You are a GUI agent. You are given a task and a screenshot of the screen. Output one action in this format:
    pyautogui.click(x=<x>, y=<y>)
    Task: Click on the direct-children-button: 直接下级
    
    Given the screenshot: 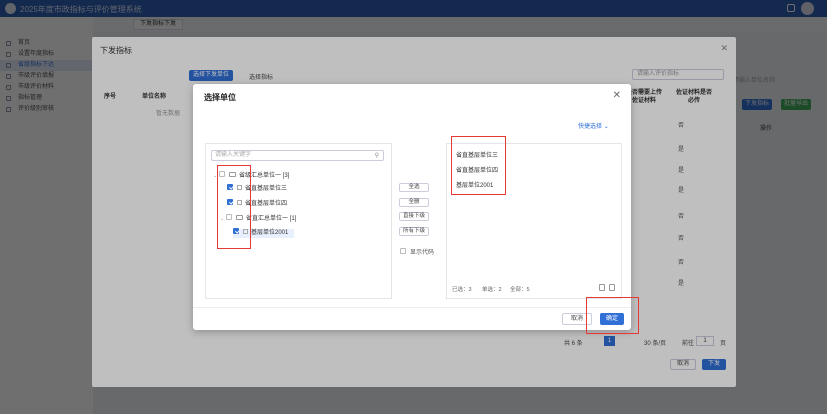 What is the action you would take?
    pyautogui.click(x=414, y=216)
    